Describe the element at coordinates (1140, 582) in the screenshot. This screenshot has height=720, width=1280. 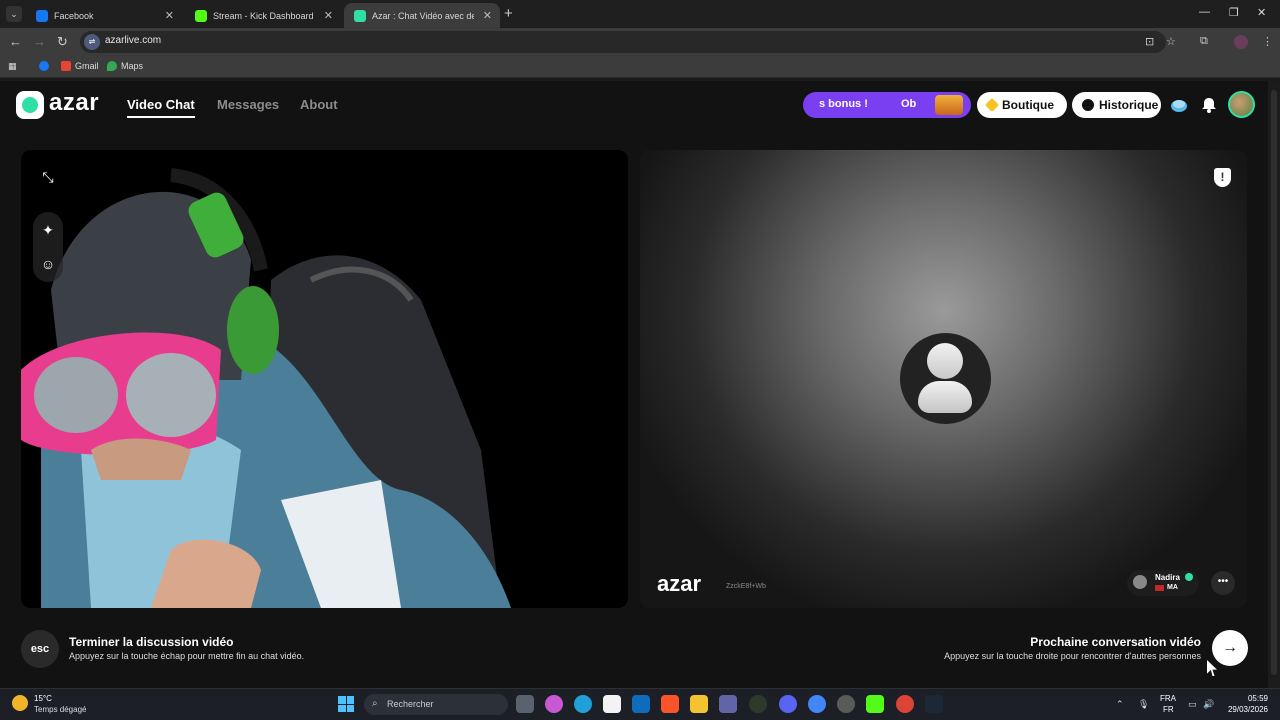
I see `remote-user-avatar-icon` at that location.